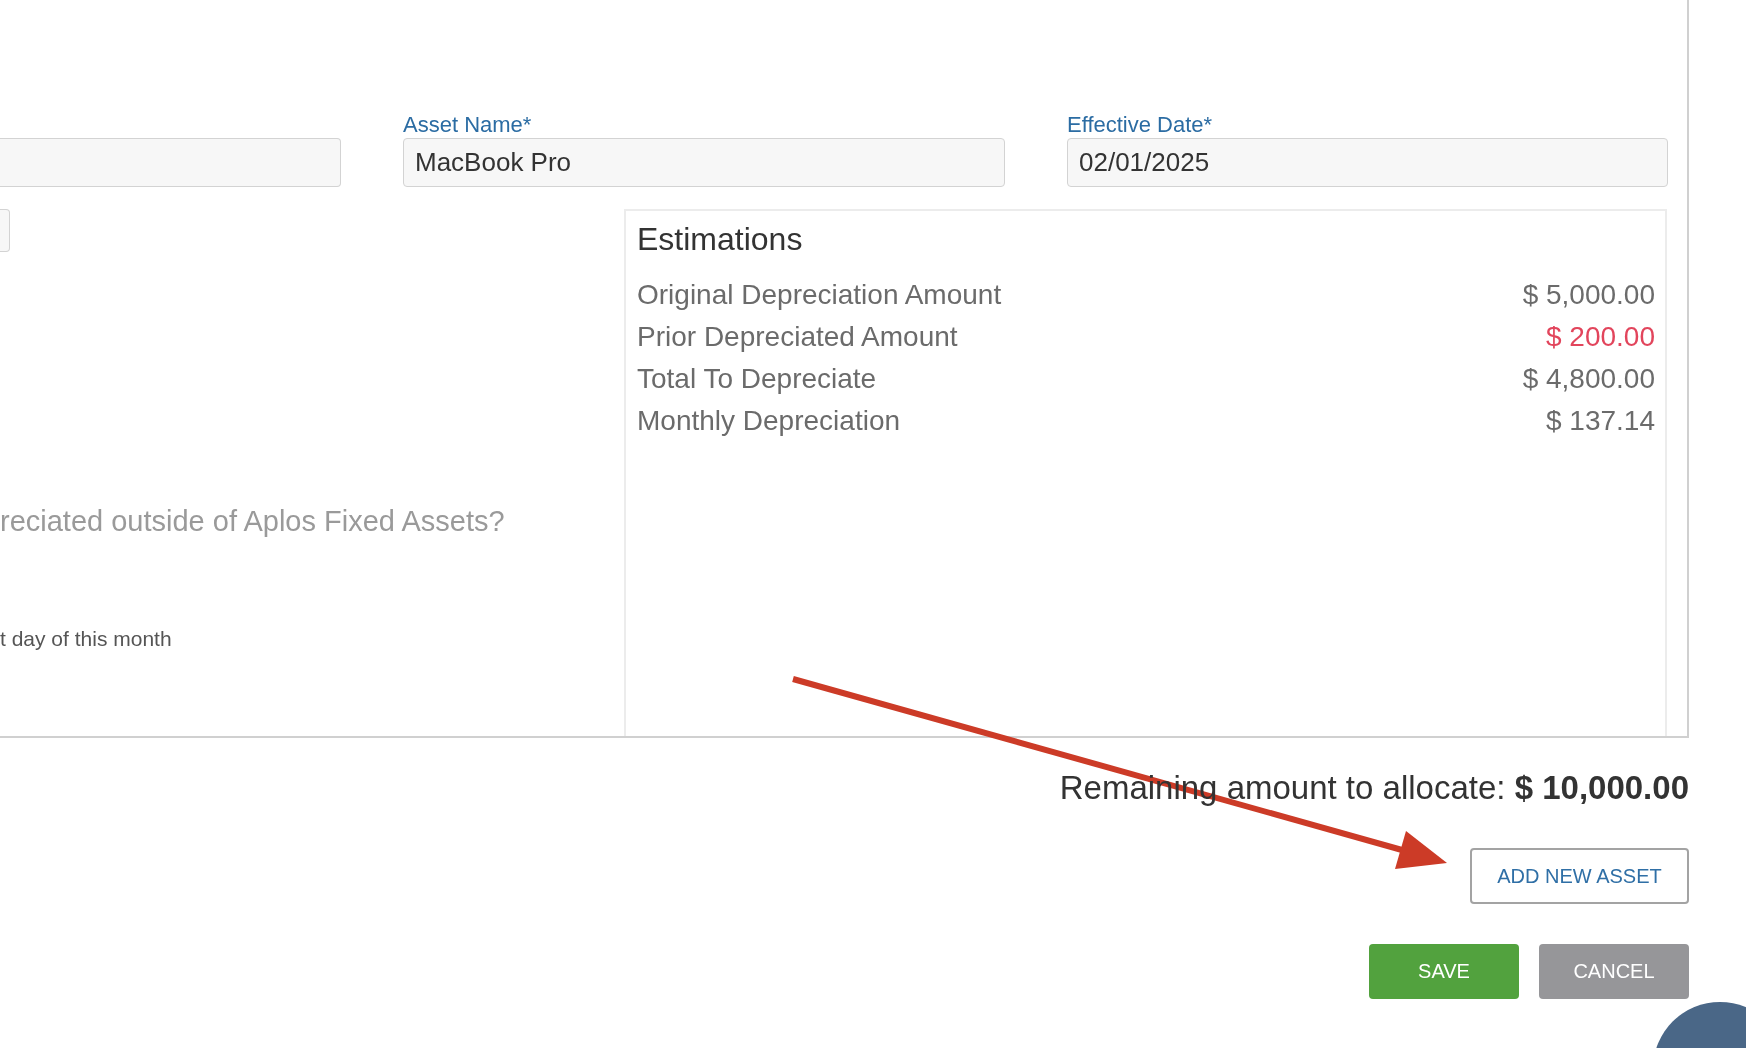  I want to click on question-text: reciated outside of Aplos Fixed Assets?, so click(252, 521).